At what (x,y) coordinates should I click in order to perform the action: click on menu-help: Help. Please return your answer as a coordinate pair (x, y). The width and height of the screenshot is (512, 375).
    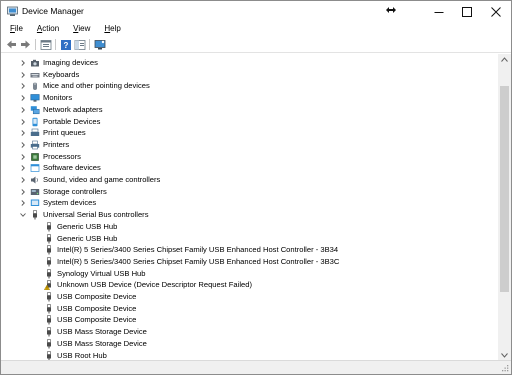
    Looking at the image, I should click on (112, 29).